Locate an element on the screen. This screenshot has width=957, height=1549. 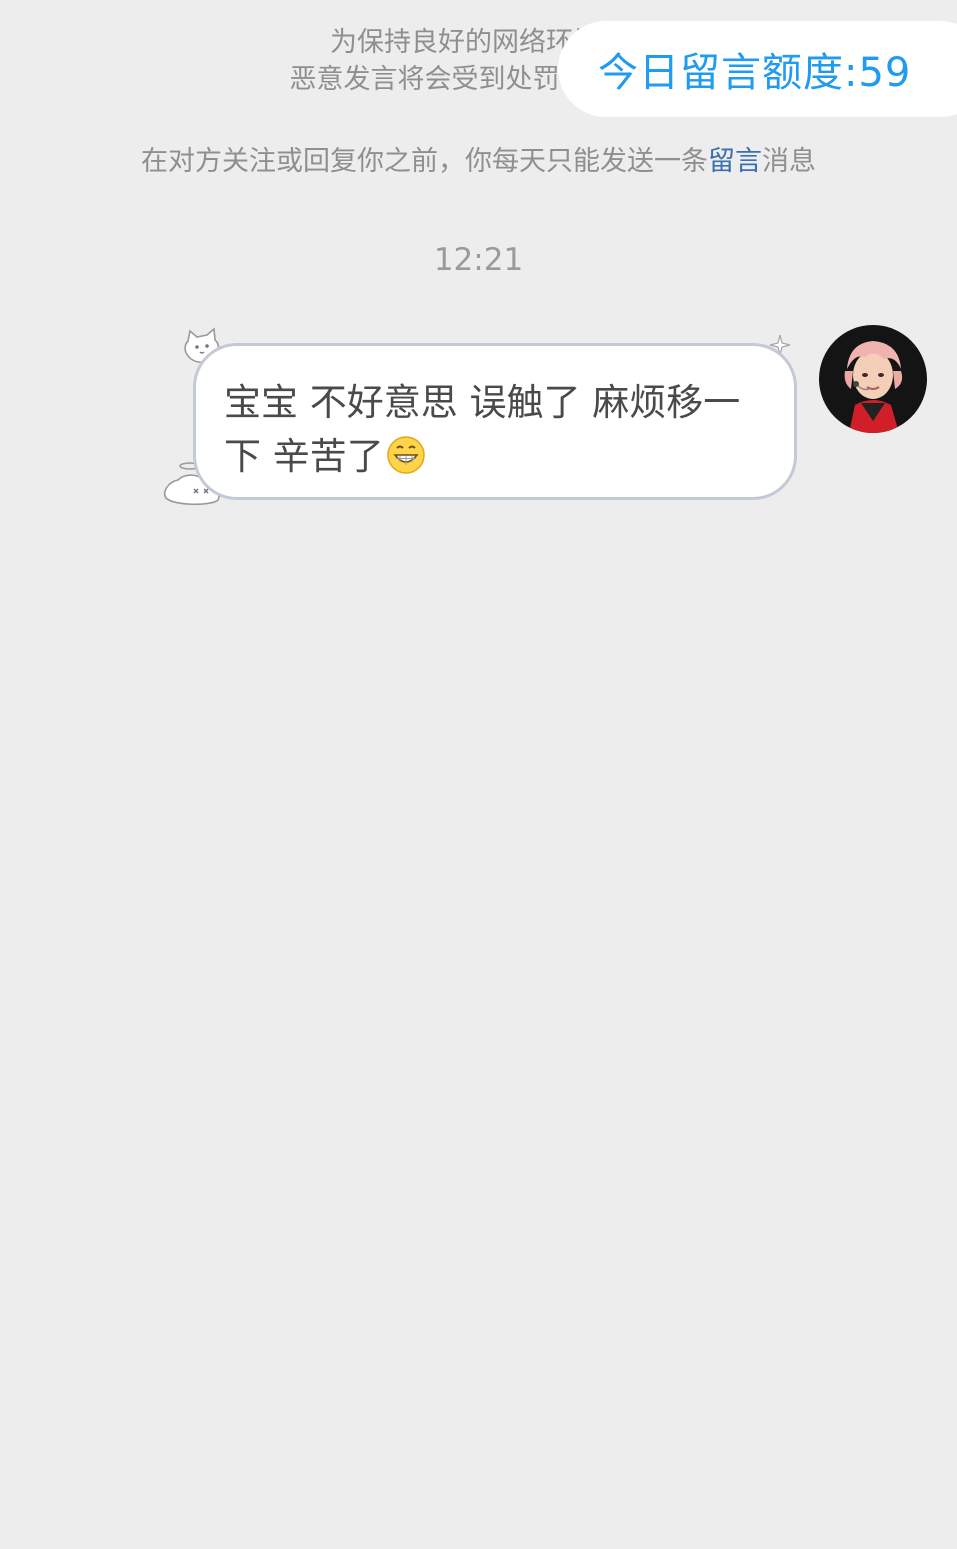
message-text: 宝宝 不好意思 误触了 麻烦移一下 辛苦了 is located at coordinates (494, 430).